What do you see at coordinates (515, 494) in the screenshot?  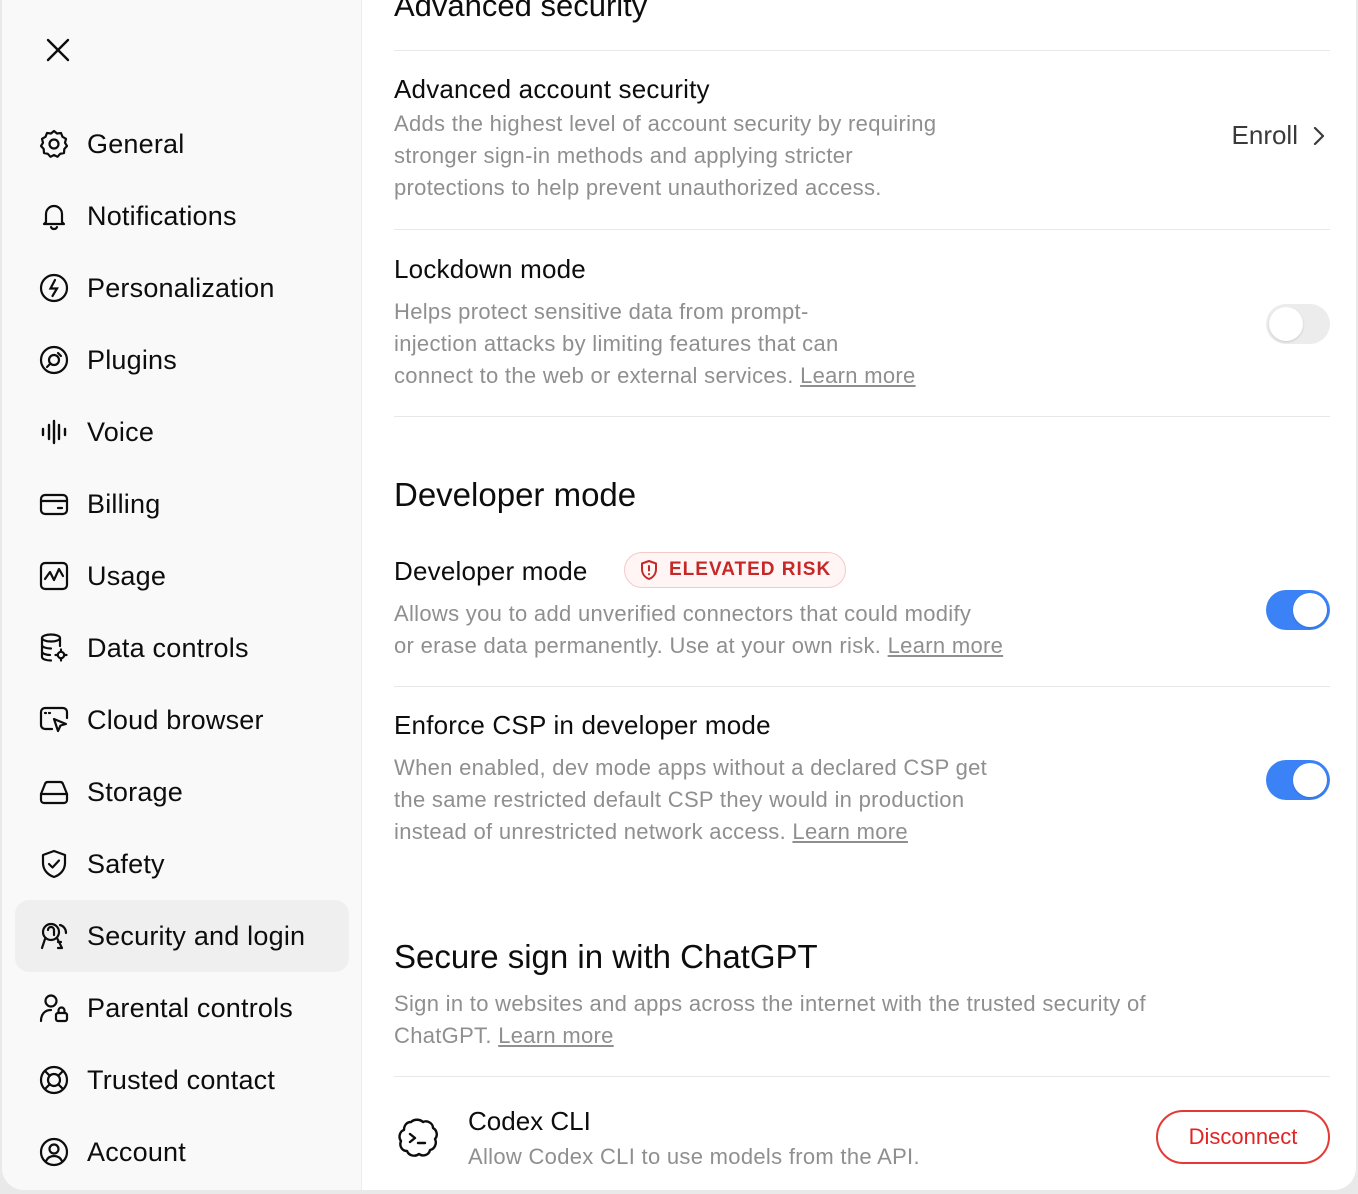 I see `section-title-developer-mode: Developer mode` at bounding box center [515, 494].